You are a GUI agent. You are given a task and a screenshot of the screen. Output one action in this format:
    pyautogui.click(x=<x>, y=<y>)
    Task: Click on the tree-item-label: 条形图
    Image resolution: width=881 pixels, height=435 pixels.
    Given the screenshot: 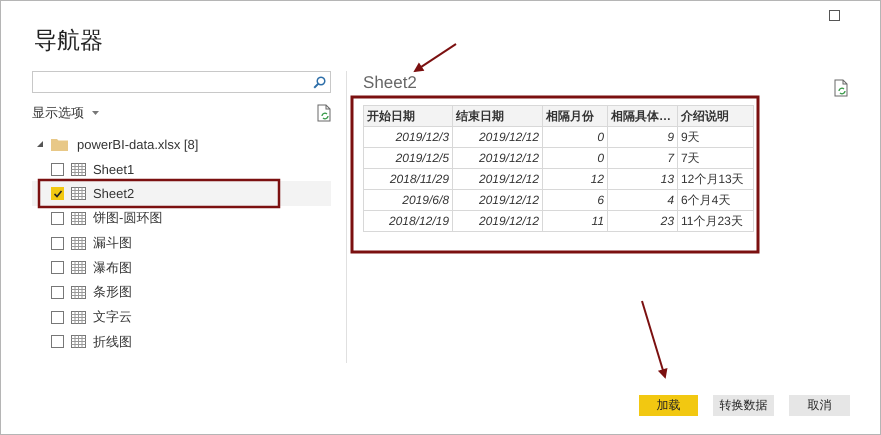 What is the action you would take?
    pyautogui.click(x=112, y=292)
    